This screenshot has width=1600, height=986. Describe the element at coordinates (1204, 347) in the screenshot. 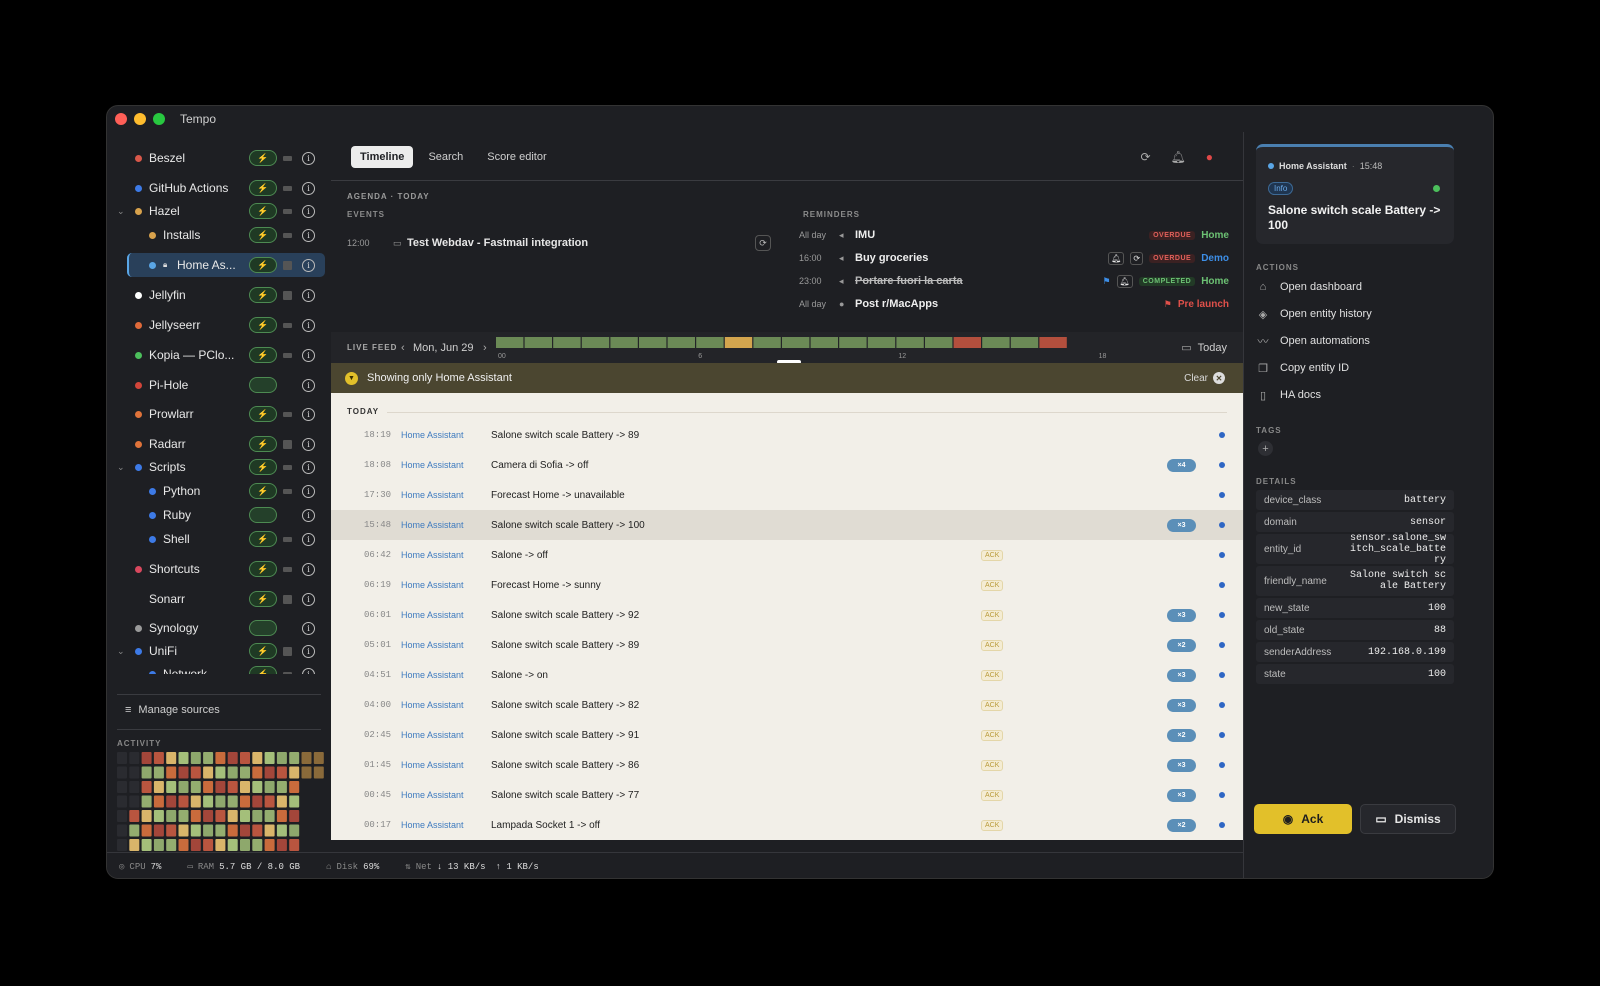

I see `today-button: ▭ Today` at that location.